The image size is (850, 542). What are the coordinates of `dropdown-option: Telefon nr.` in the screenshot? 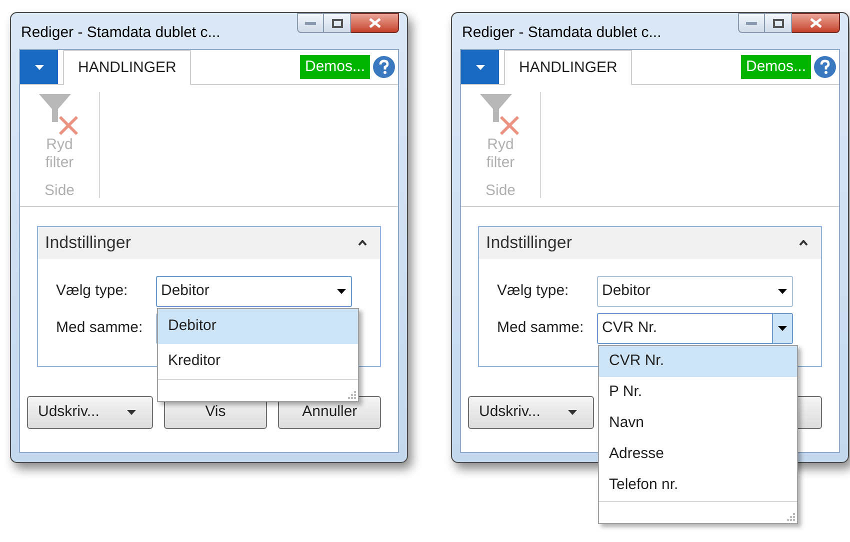 It's located at (698, 485).